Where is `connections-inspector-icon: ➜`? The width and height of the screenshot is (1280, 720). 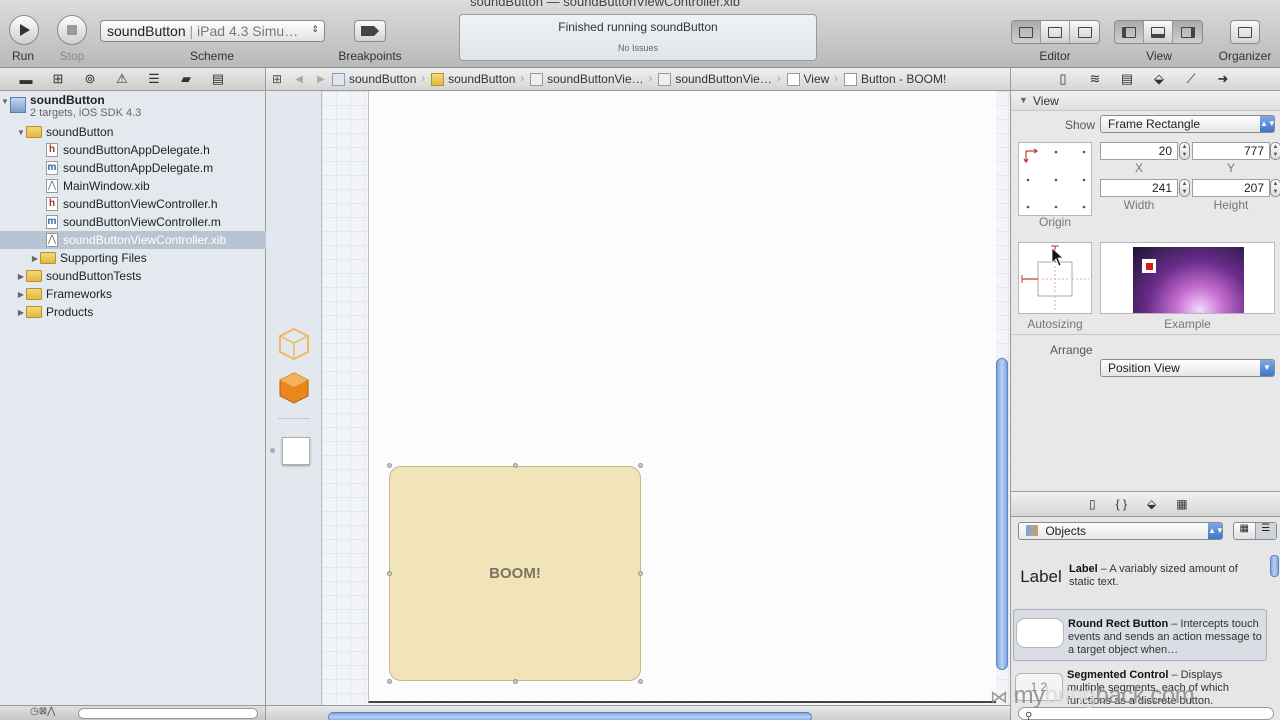 connections-inspector-icon: ➜ is located at coordinates (1223, 78).